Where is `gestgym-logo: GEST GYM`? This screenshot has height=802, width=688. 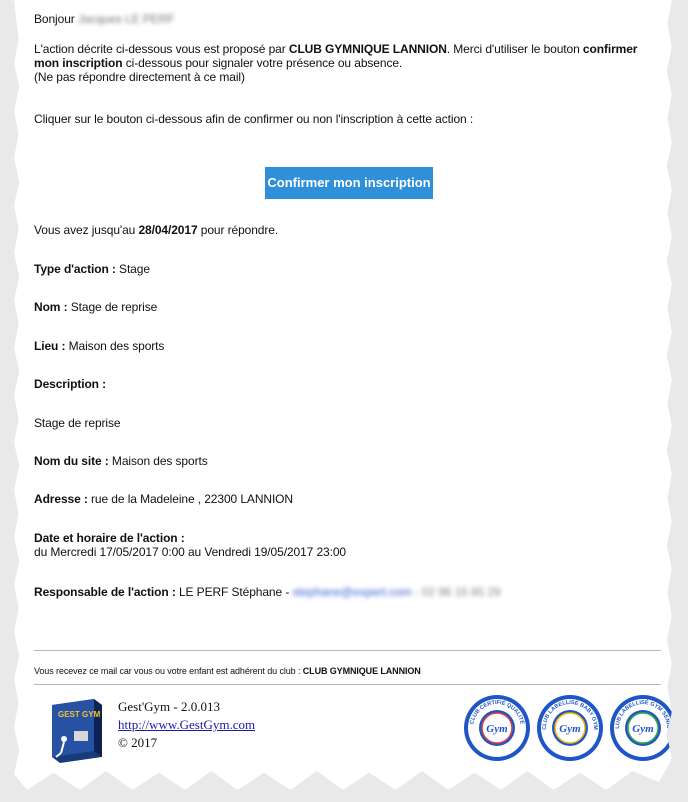 gestgym-logo: GEST GYM is located at coordinates (79, 730).